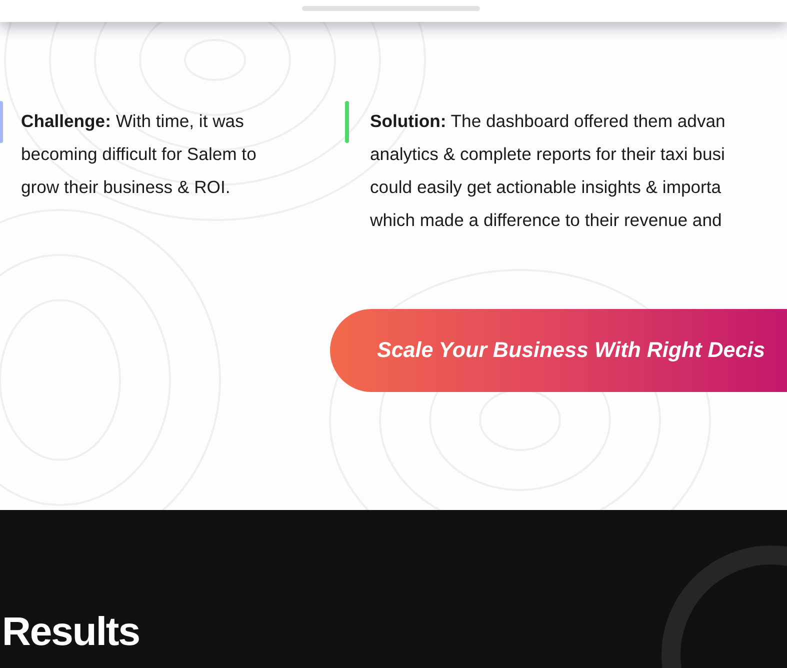 This screenshot has width=787, height=668. I want to click on results-heading: Results, so click(71, 632).